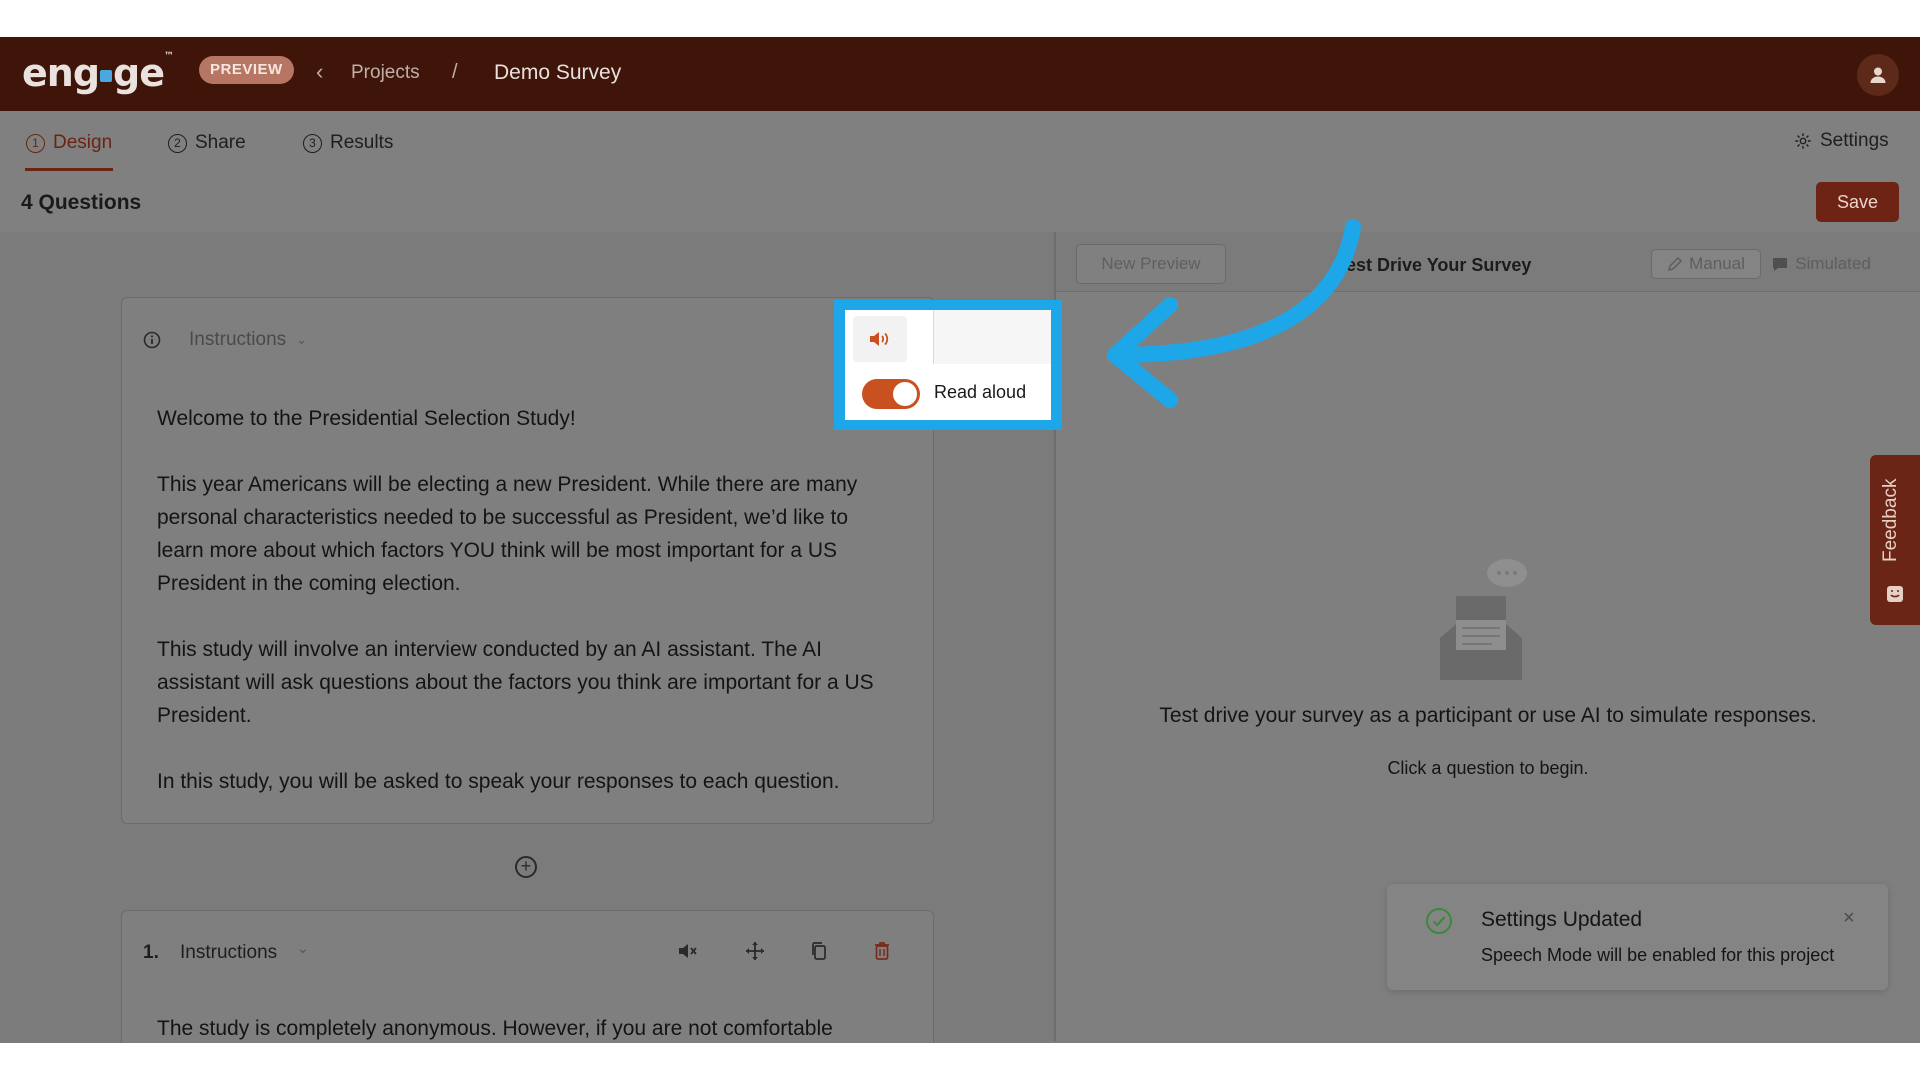  I want to click on toggle-knob, so click(905, 394).